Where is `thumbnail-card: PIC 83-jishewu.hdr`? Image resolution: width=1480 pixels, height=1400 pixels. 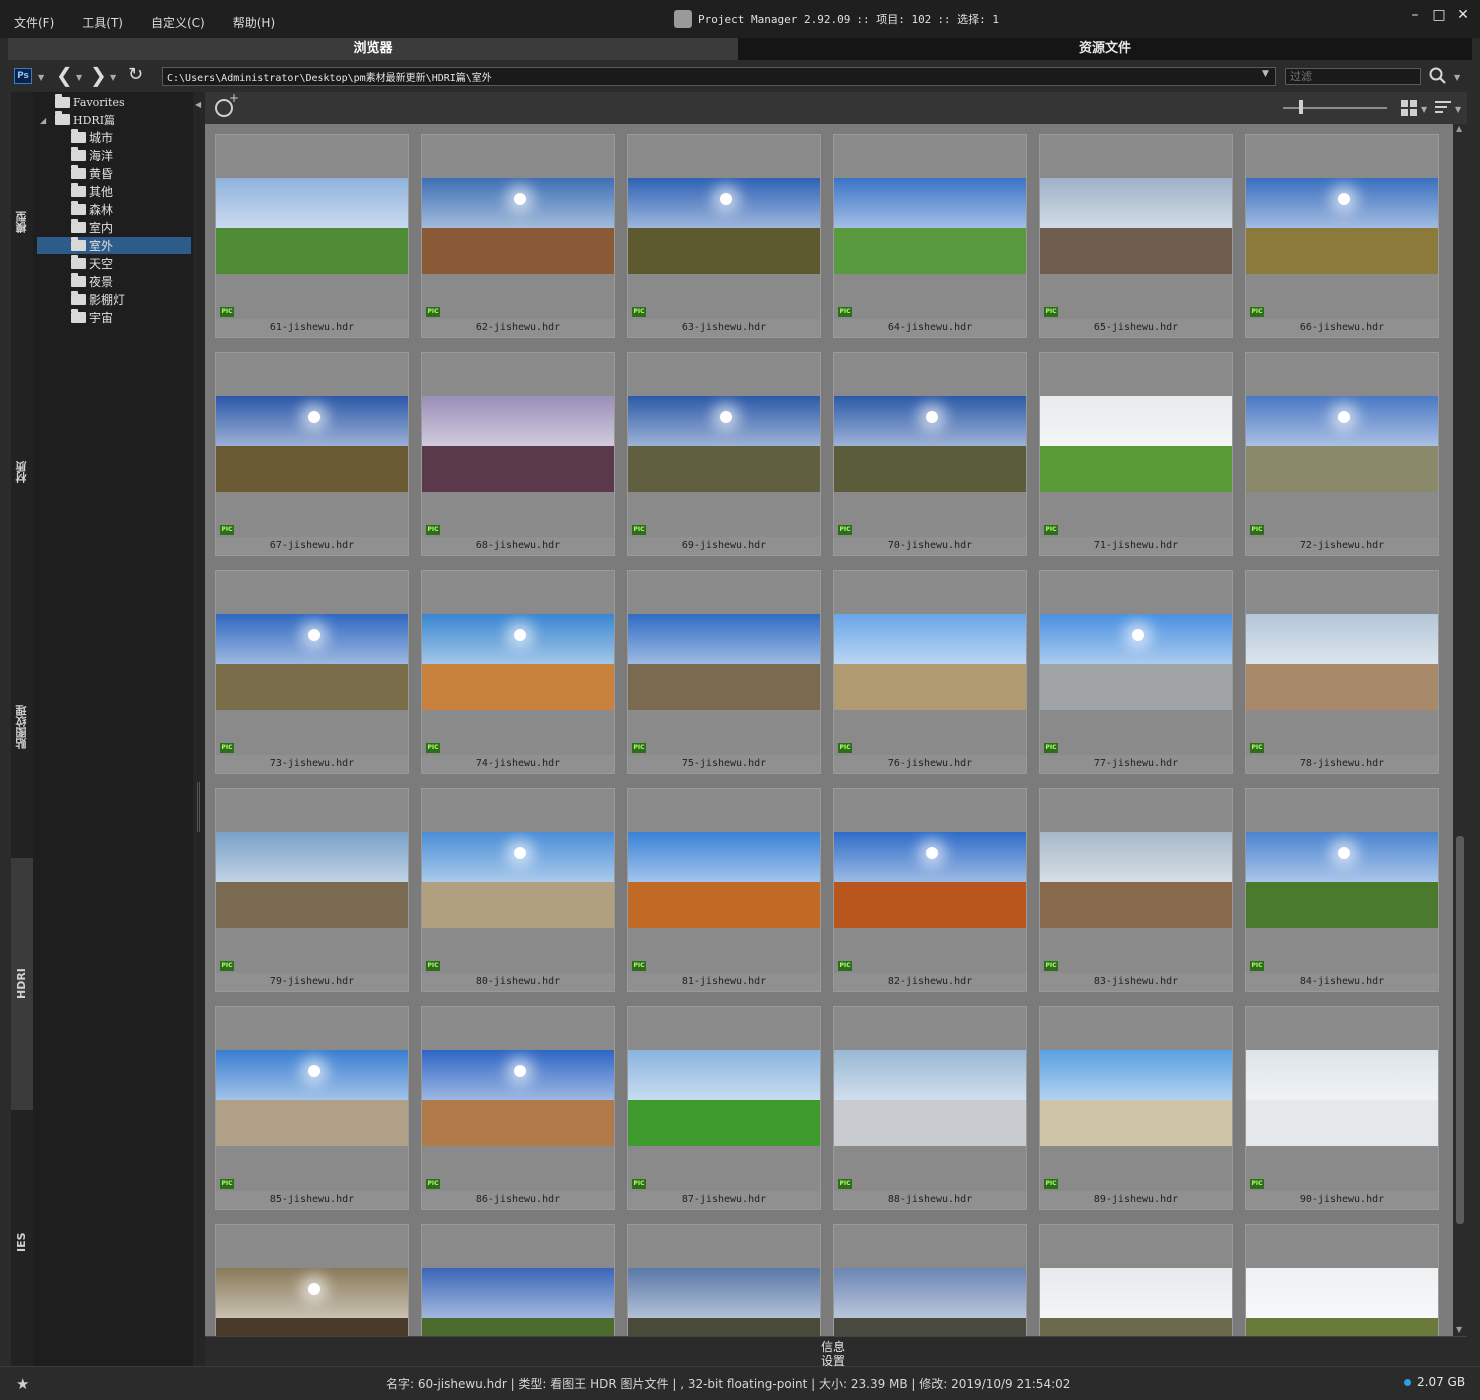 thumbnail-card: PIC 83-jishewu.hdr is located at coordinates (1136, 890).